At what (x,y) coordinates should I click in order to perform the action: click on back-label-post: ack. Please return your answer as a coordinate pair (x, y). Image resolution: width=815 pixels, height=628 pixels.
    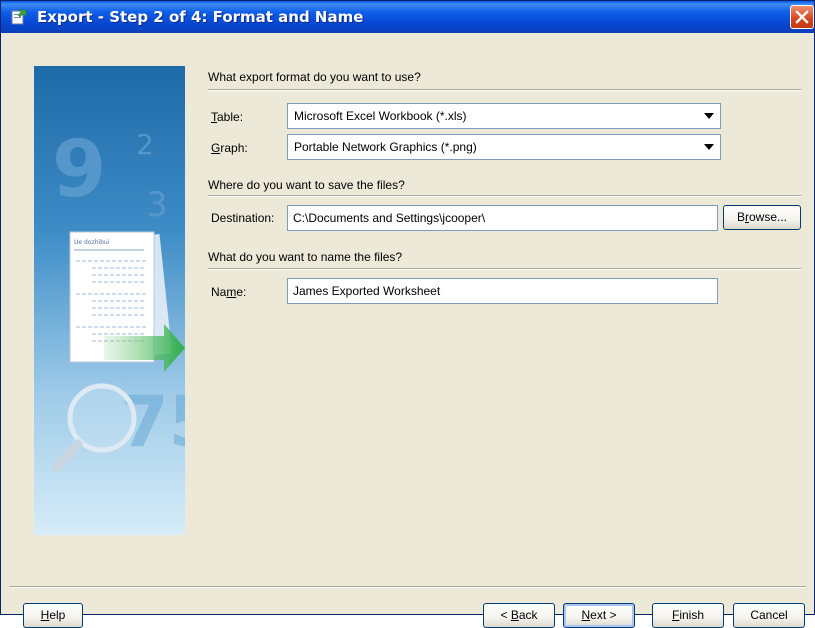
    Looking at the image, I should click on (528, 615).